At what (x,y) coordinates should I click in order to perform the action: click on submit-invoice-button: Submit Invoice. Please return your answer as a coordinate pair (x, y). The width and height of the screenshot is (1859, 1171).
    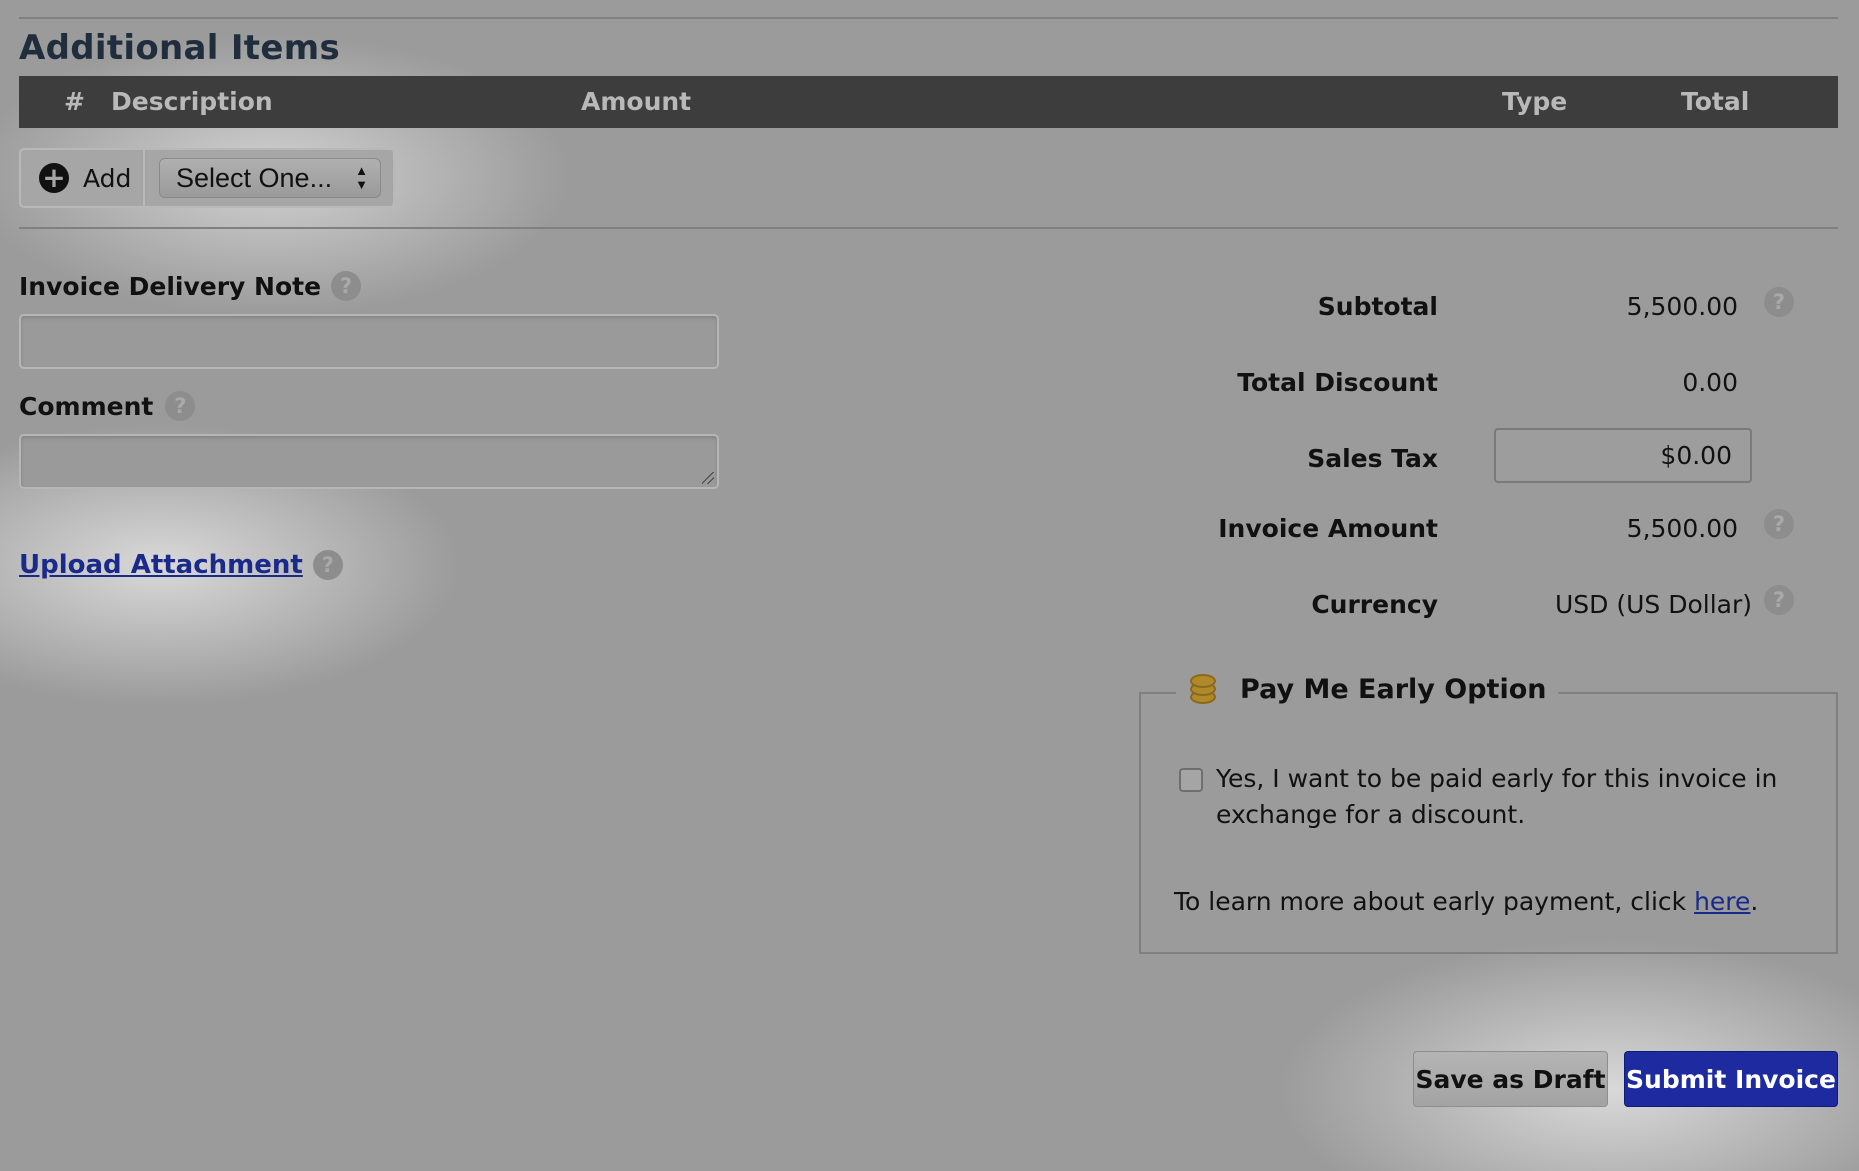
    Looking at the image, I should click on (1731, 1079).